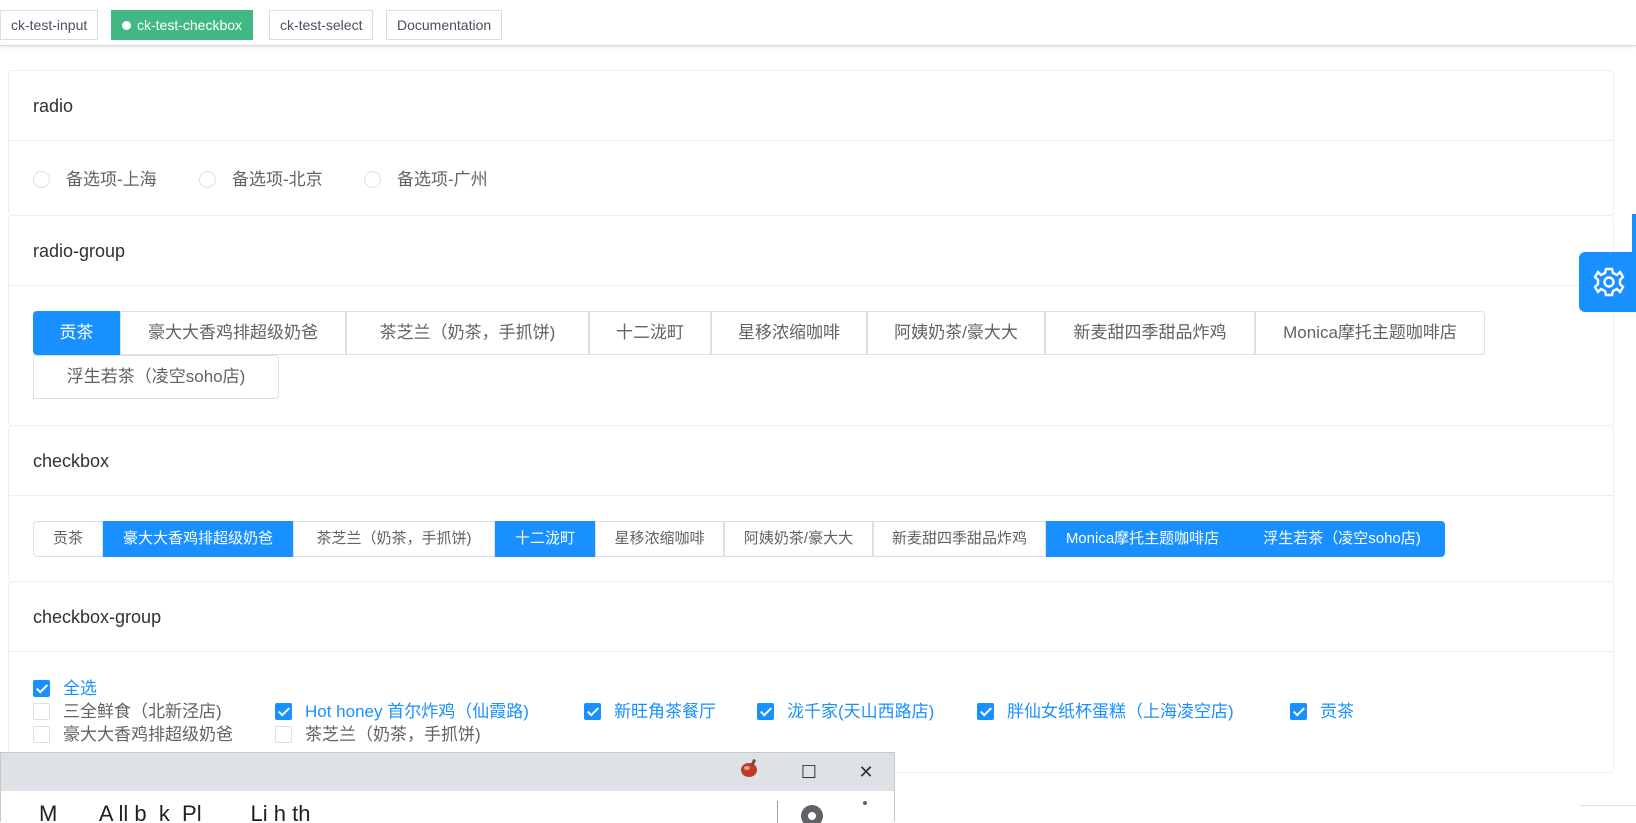 Image resolution: width=1636 pixels, height=823 pixels. Describe the element at coordinates (1142, 539) in the screenshot. I see `checkbox-button-monica: Monica摩托主题咖啡店` at that location.